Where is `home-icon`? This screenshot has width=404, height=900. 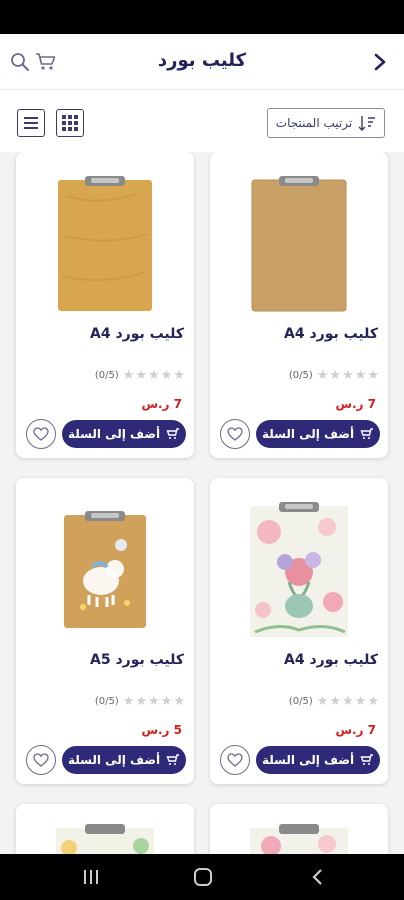 home-icon is located at coordinates (203, 877).